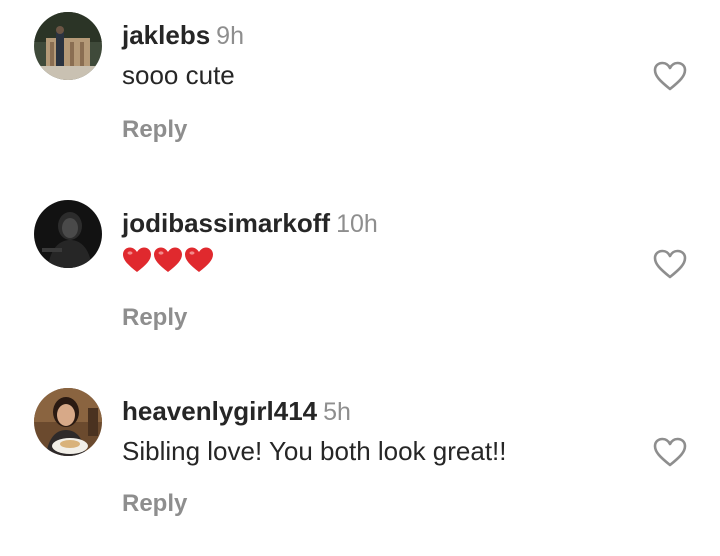 The width and height of the screenshot is (720, 556). Describe the element at coordinates (178, 75) in the screenshot. I see `comment-text: sooo cute` at that location.